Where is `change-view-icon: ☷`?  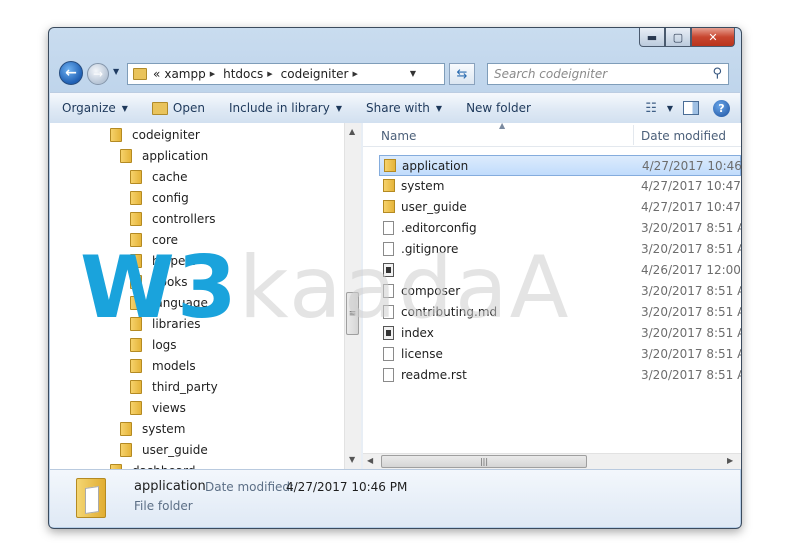
change-view-icon: ☷ is located at coordinates (651, 108).